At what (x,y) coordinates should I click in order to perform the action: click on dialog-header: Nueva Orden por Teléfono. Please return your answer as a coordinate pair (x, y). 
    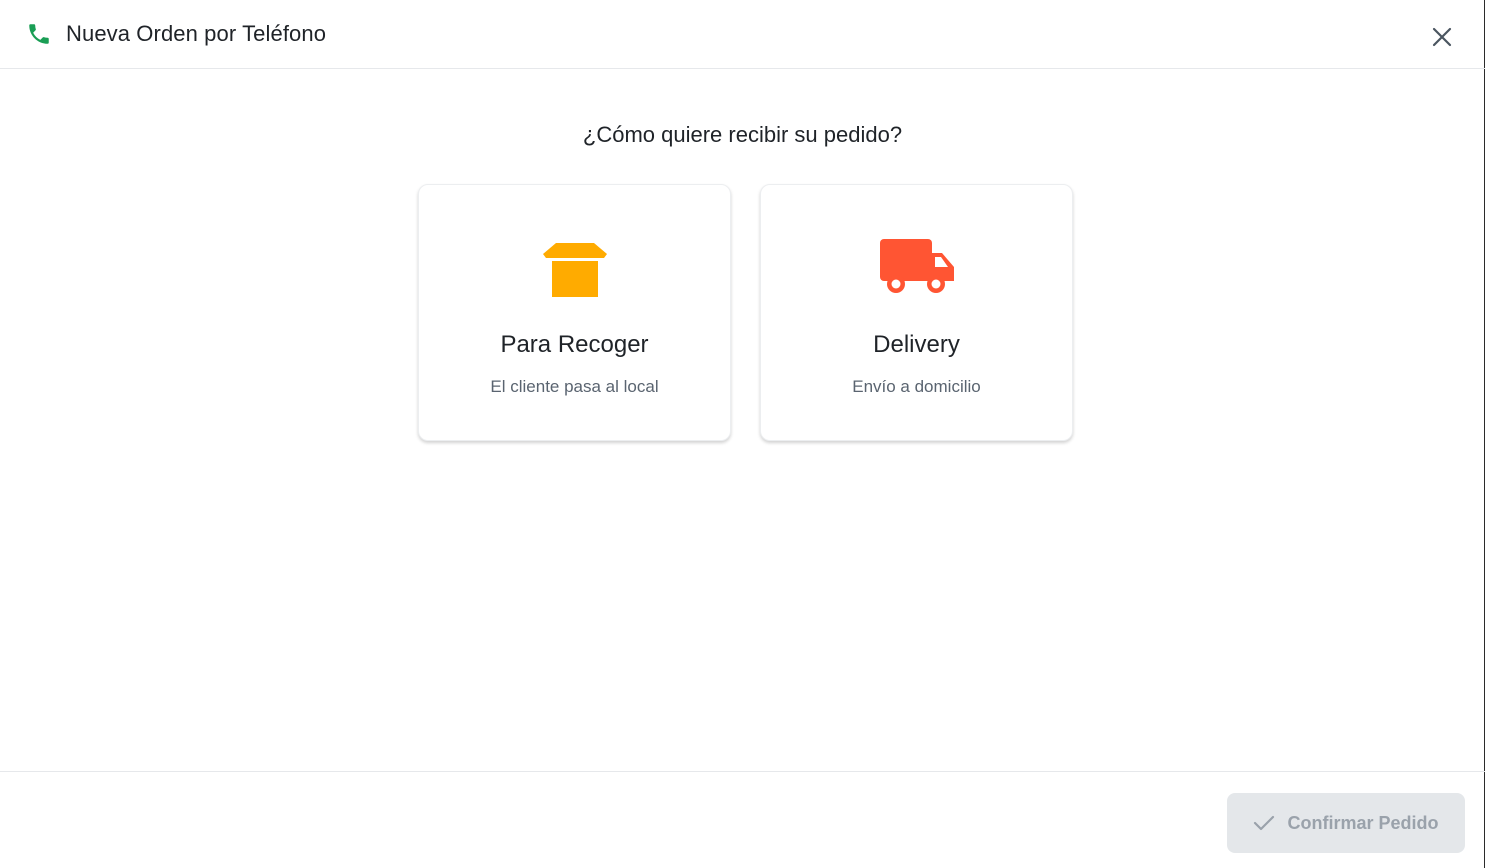
    Looking at the image, I should click on (742, 34).